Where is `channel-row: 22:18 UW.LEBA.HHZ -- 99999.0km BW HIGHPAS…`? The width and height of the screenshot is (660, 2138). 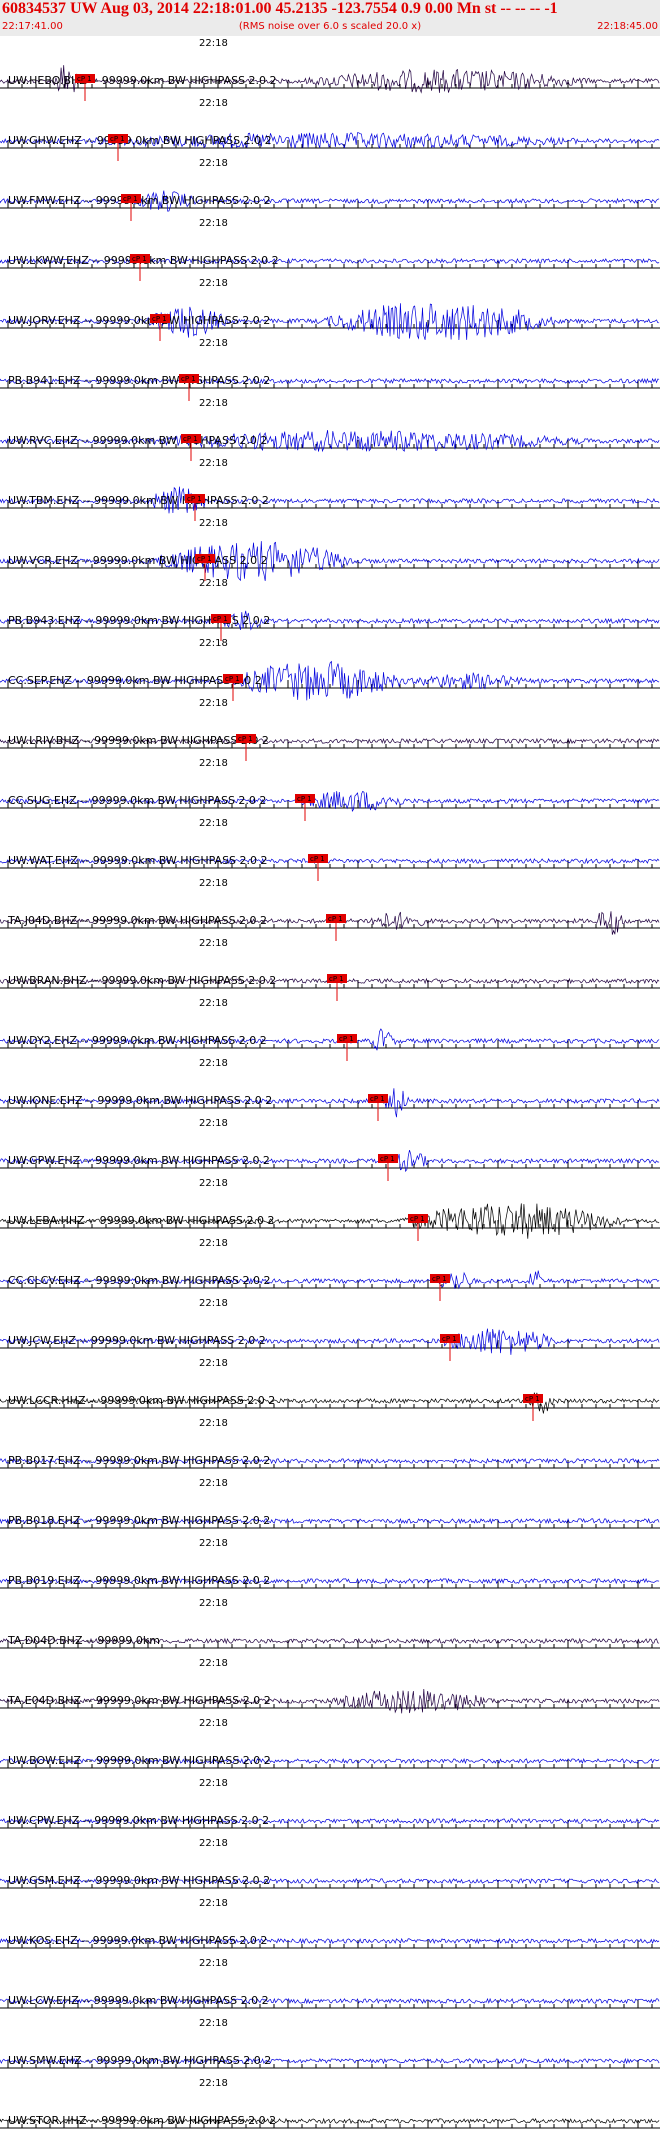 channel-row: 22:18 UW.LEBA.HHZ -- 99999.0km BW HIGHPAS… is located at coordinates (330, 1209).